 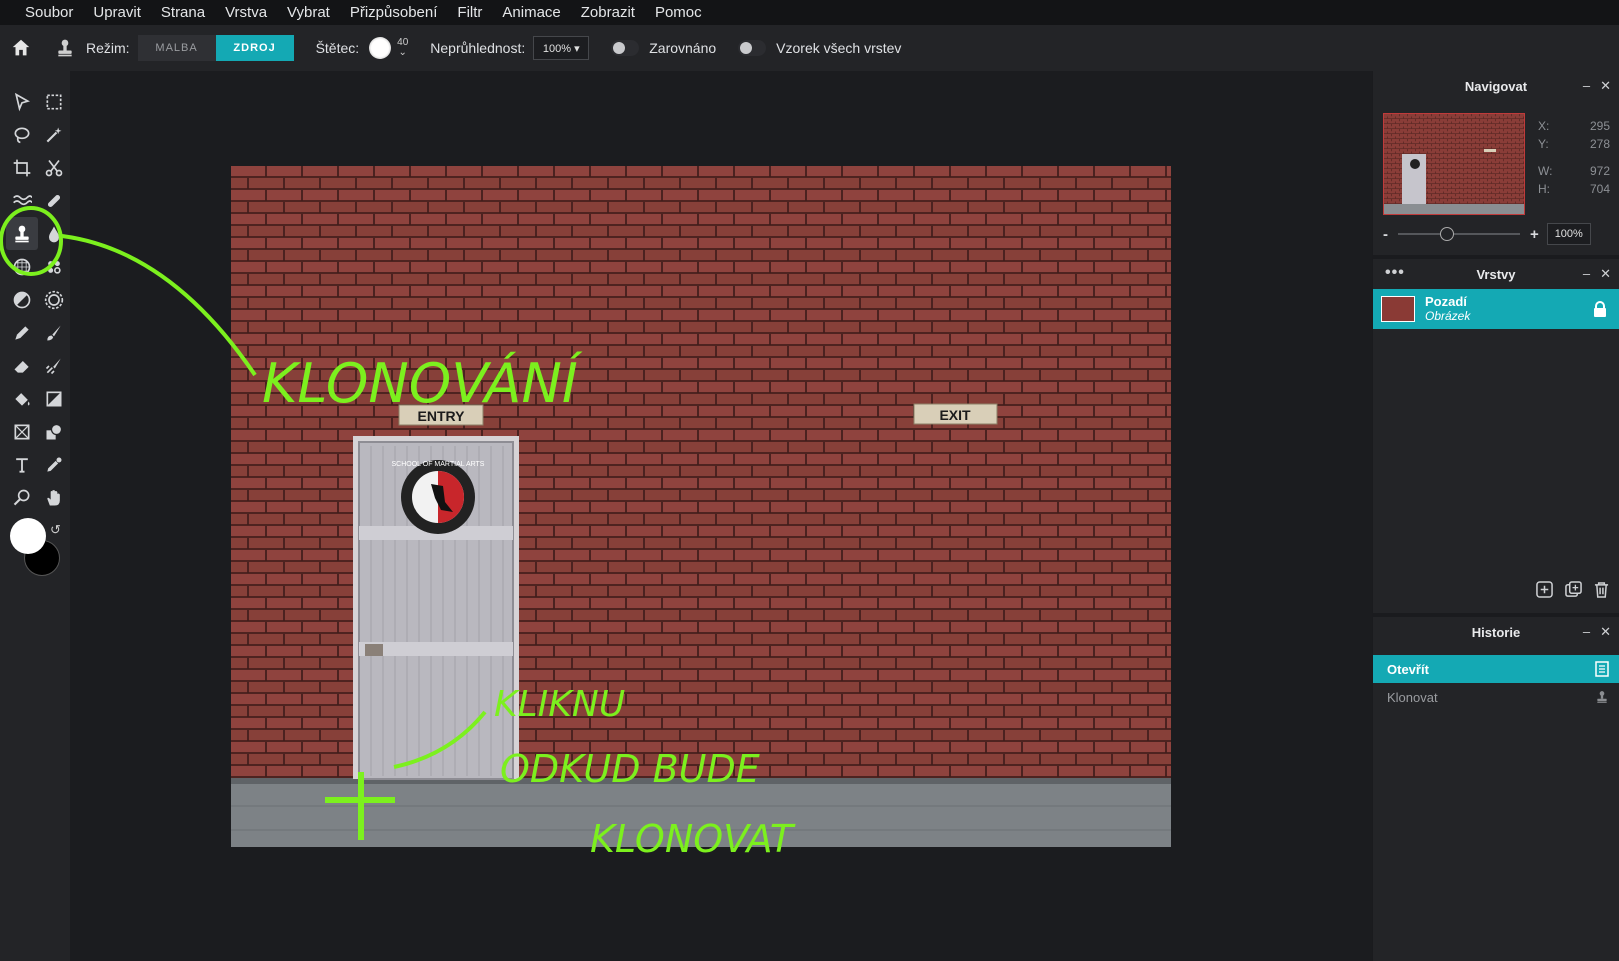 What do you see at coordinates (54, 497) in the screenshot?
I see `hand-tool-icon` at bounding box center [54, 497].